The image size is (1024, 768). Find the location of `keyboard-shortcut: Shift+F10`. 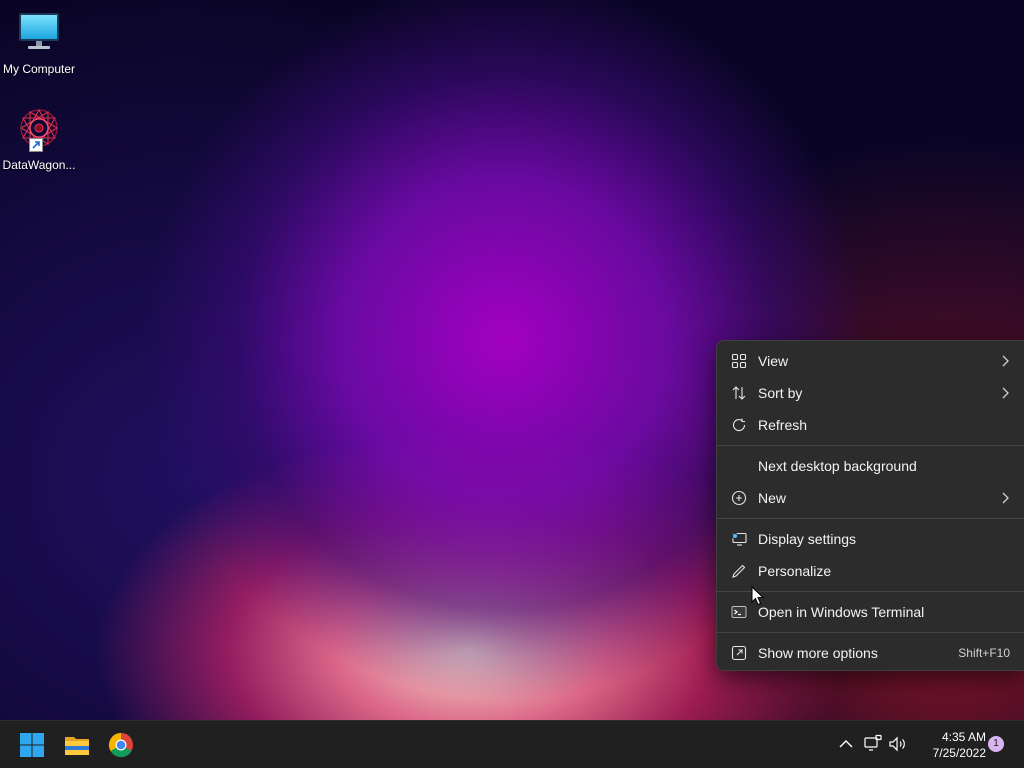

keyboard-shortcut: Shift+F10 is located at coordinates (984, 653).